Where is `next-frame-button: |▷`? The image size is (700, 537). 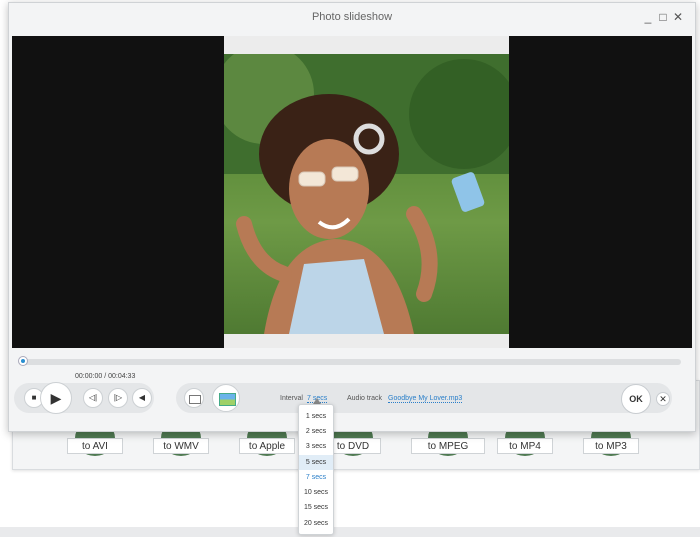 next-frame-button: |▷ is located at coordinates (118, 398).